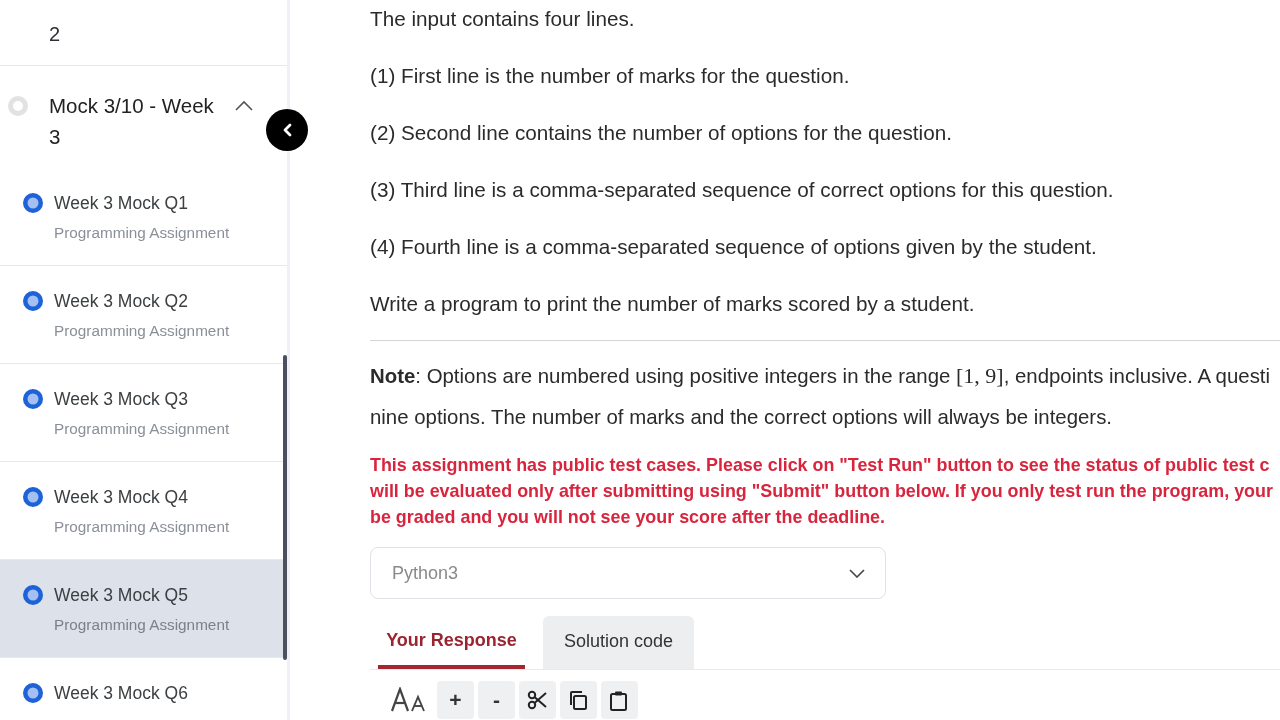 Image resolution: width=1280 pixels, height=720 pixels. Describe the element at coordinates (121, 301) in the screenshot. I see `assignment-title: Week 3 Mock Q2` at that location.